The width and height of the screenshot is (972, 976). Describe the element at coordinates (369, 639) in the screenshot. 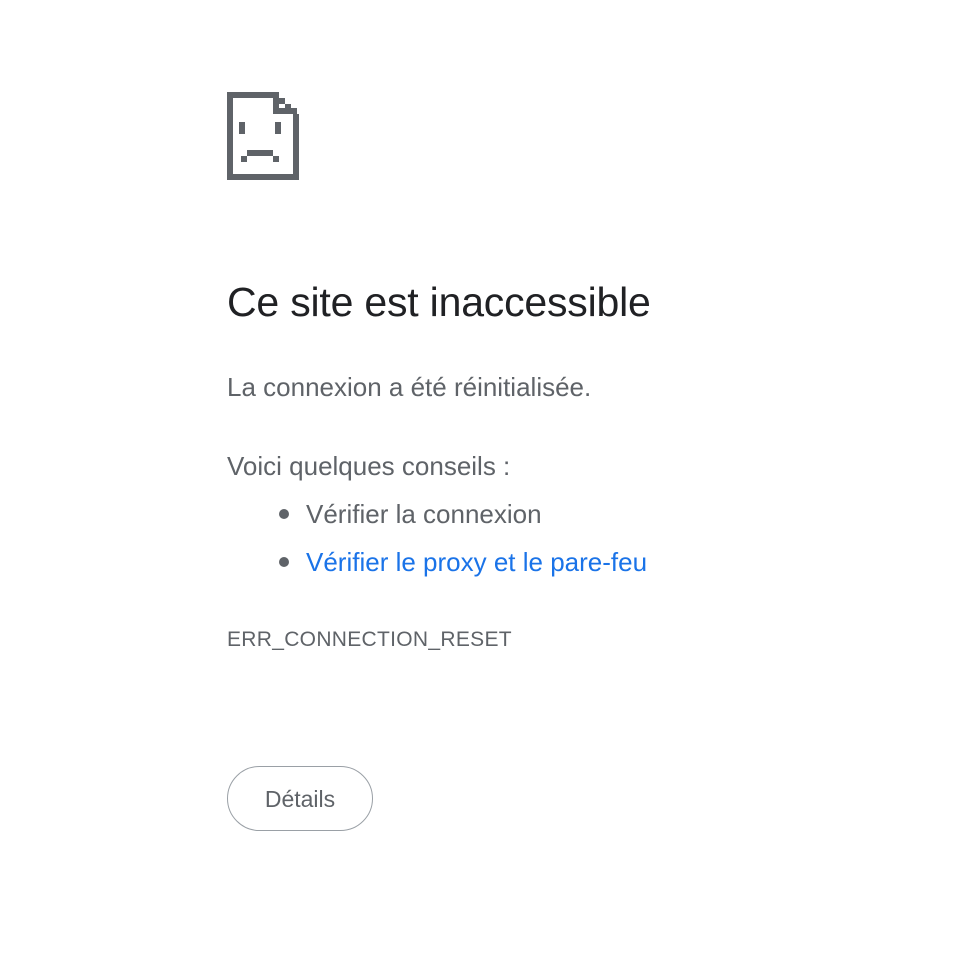

I see `error-code: ERR_CONNECTION_RESET` at that location.